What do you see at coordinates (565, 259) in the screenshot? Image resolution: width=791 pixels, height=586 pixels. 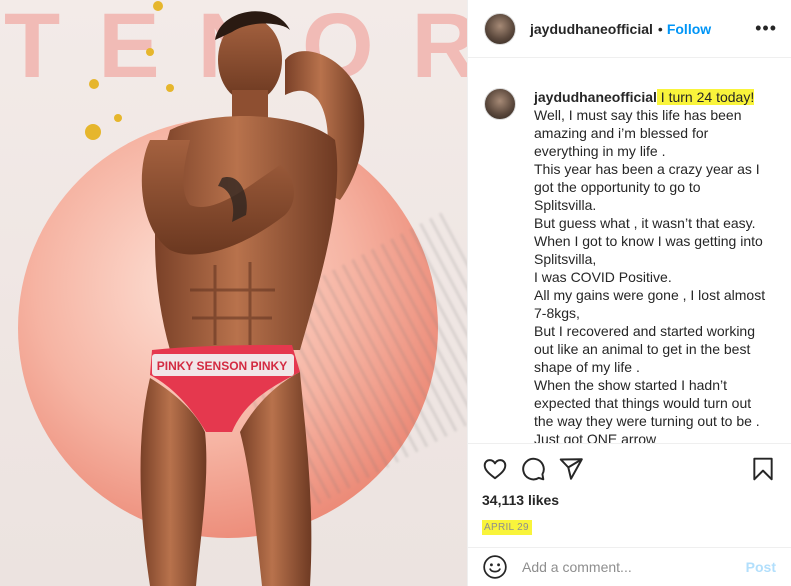 I see `caption-line: Splitsvilla,` at bounding box center [565, 259].